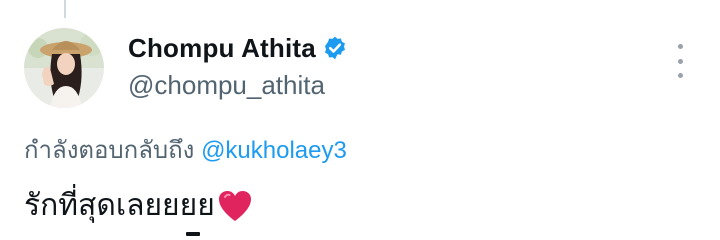 The width and height of the screenshot is (720, 240). I want to click on more-options-button, so click(680, 61).